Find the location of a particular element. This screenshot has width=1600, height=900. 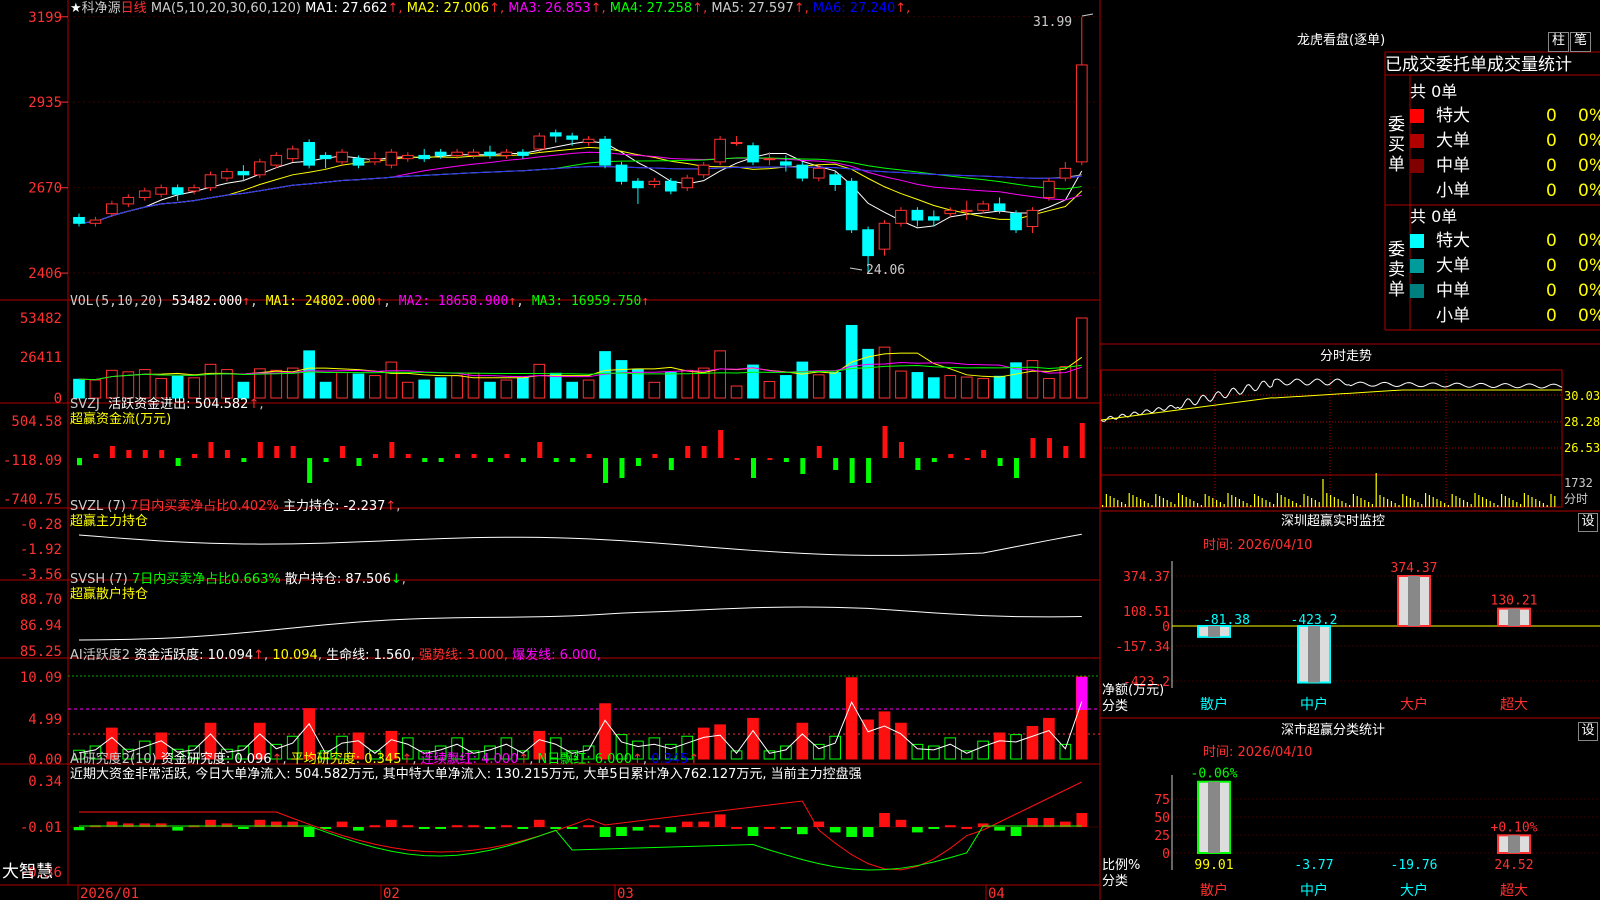

stat-settings-button: 设 is located at coordinates (1588, 731).